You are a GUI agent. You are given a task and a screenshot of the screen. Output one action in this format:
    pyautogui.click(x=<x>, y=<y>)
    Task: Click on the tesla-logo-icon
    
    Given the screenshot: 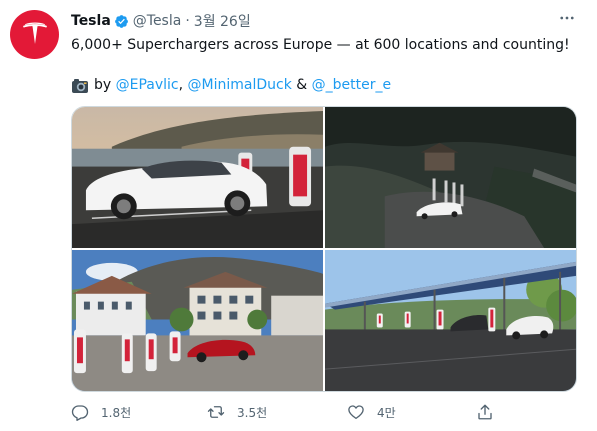 What is the action you would take?
    pyautogui.click(x=34, y=33)
    